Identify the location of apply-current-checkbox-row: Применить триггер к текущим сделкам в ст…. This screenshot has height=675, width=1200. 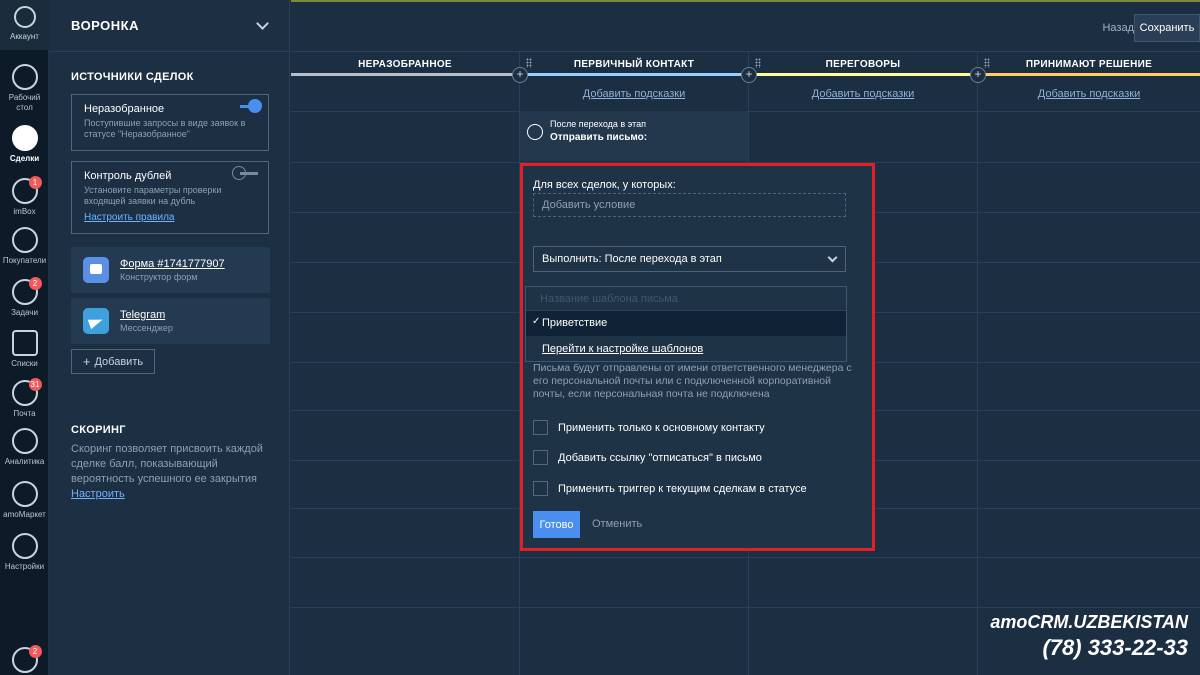
(670, 488).